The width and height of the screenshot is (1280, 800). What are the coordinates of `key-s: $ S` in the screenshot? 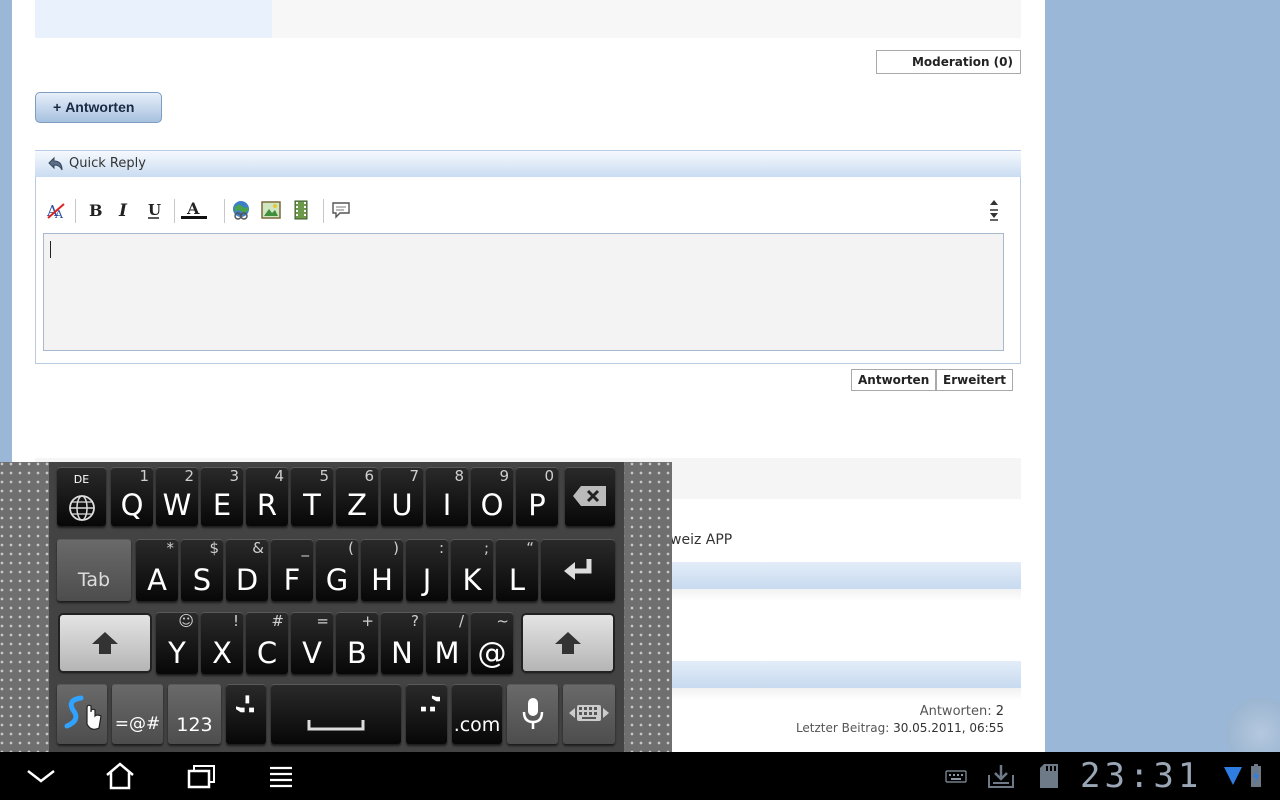 It's located at (202, 570).